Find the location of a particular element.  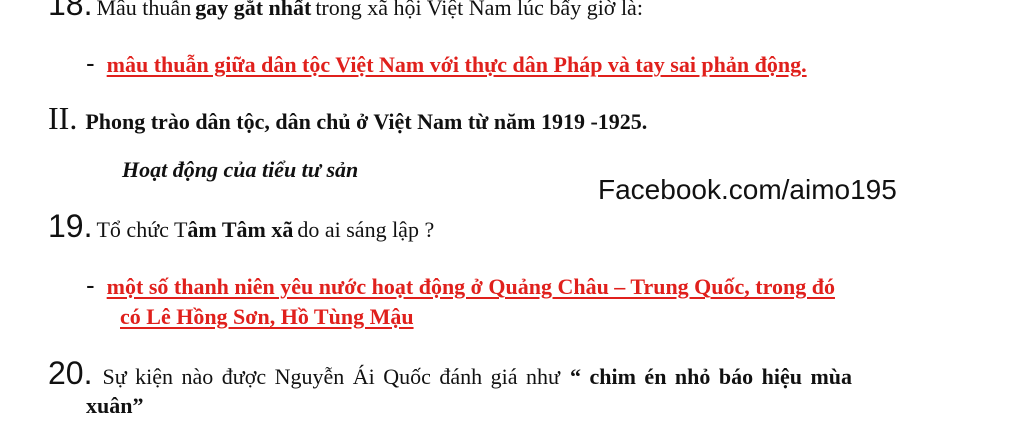

answer-19-continued: có Lê Hồng Sơn, Hồ Tùng Mậu is located at coordinates (267, 317).